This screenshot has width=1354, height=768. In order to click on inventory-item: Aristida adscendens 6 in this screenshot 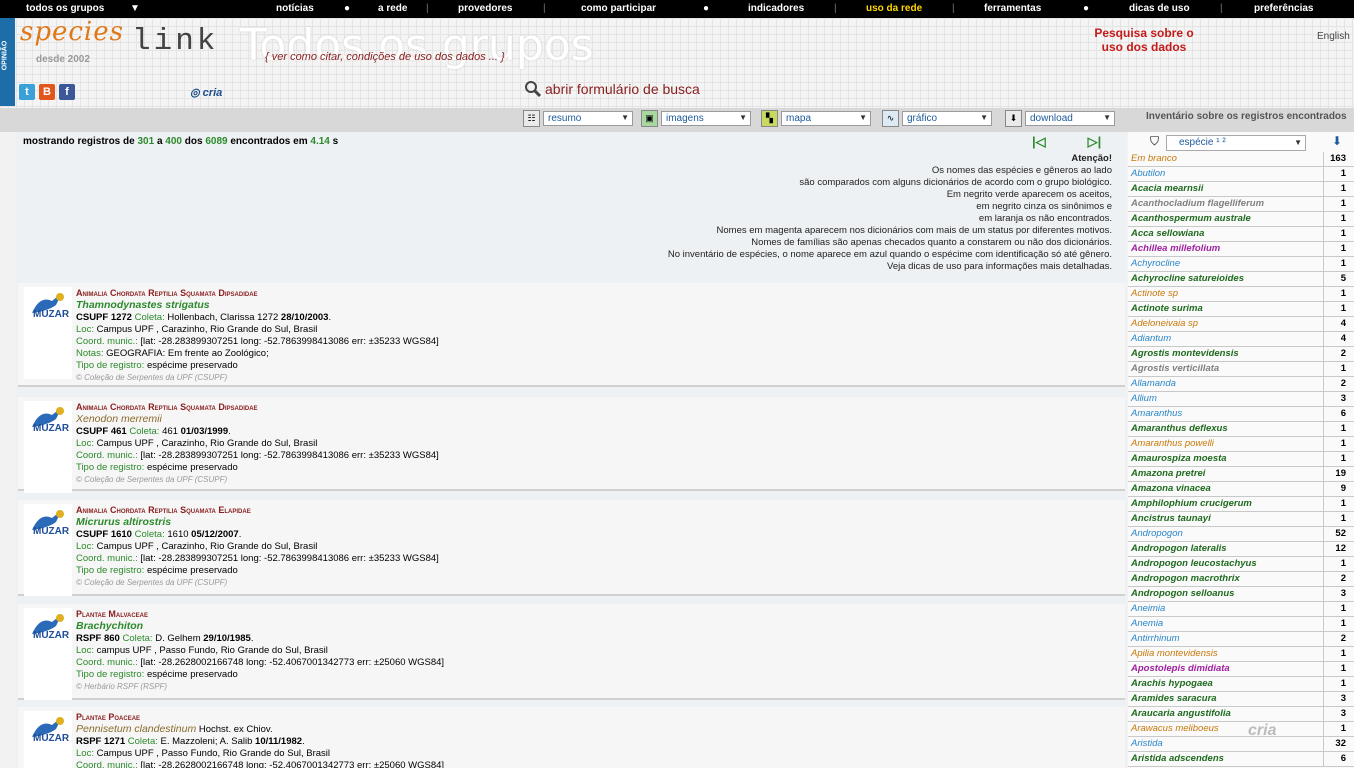, I will do `click(1241, 759)`.